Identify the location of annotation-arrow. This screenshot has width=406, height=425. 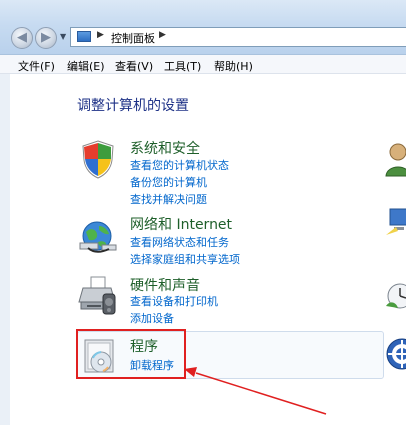
(255, 391).